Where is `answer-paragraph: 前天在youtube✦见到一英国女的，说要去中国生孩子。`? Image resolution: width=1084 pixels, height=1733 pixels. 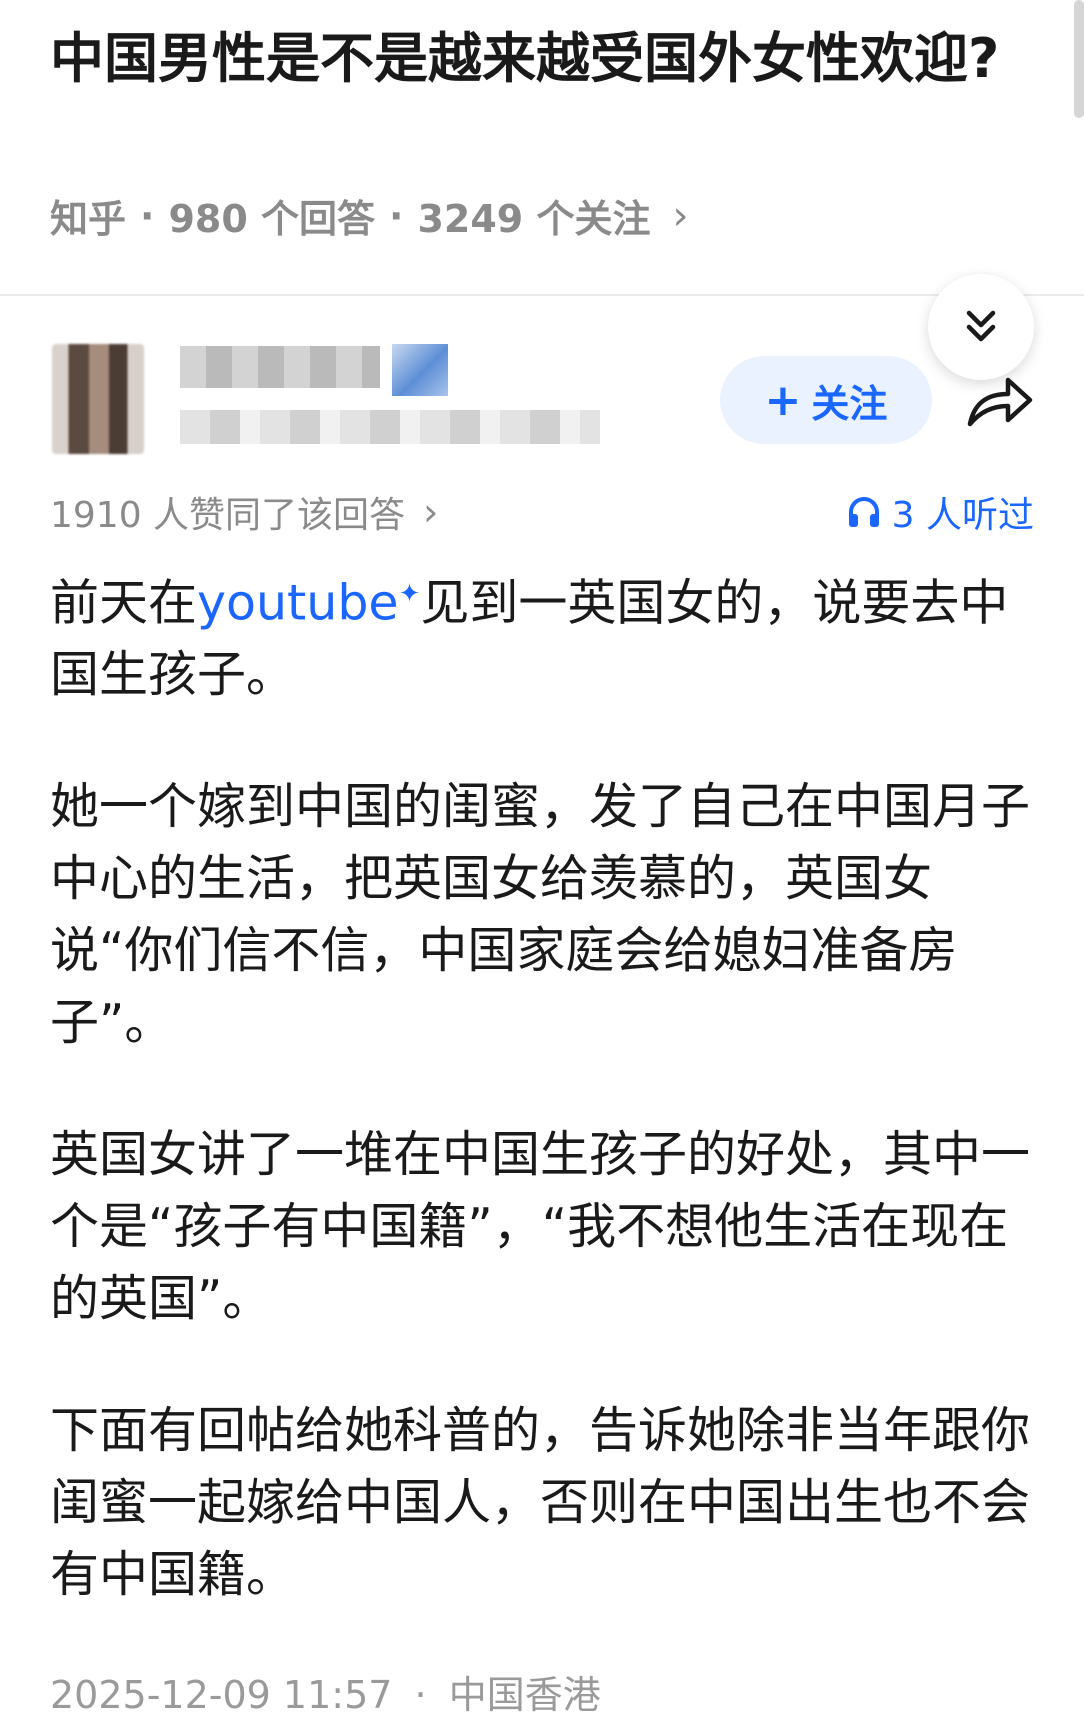
answer-paragraph: 前天在youtube✦见到一英国女的，说要去中国生孩子。 is located at coordinates (542, 634).